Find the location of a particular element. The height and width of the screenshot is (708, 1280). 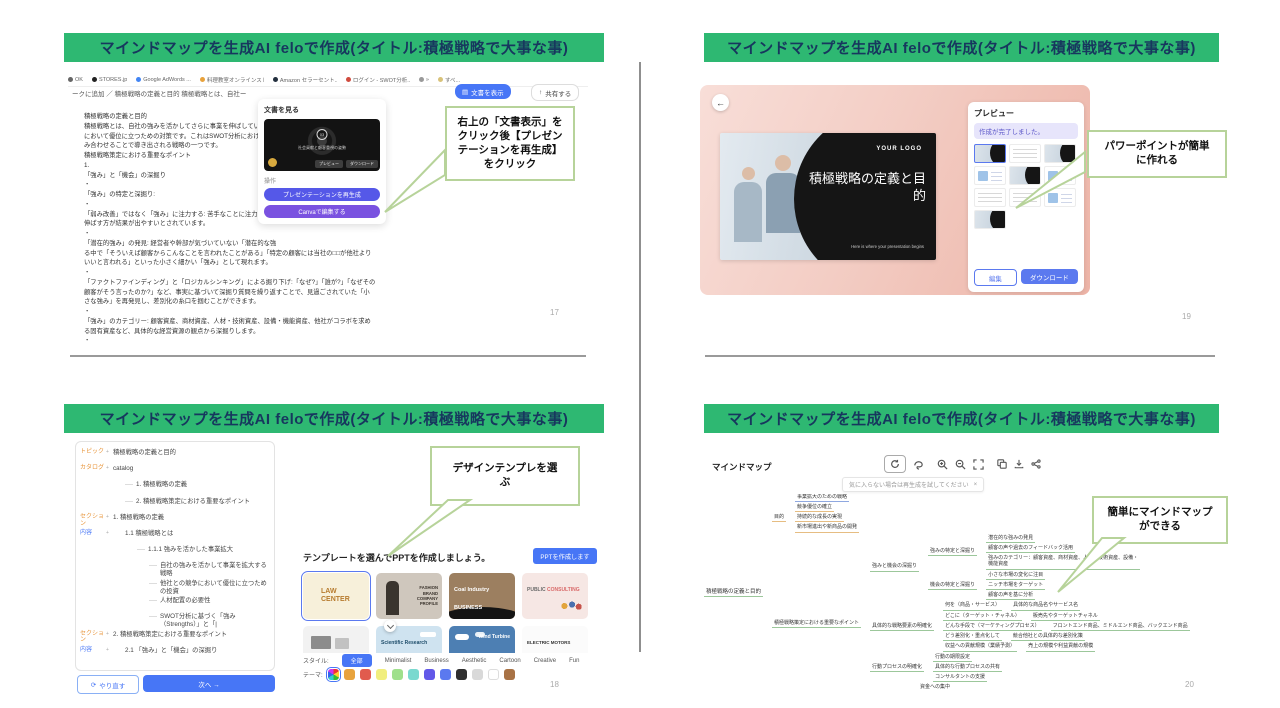

style-option: Fun is located at coordinates (574, 661).